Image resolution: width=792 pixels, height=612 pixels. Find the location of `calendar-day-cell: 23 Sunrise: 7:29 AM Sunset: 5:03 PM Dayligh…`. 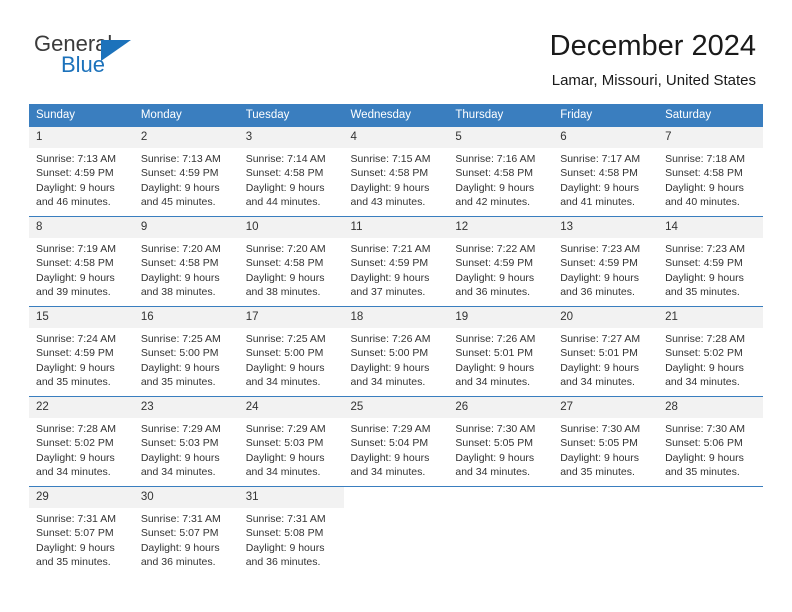

calendar-day-cell: 23 Sunrise: 7:29 AM Sunset: 5:03 PM Dayligh… is located at coordinates (186, 441).